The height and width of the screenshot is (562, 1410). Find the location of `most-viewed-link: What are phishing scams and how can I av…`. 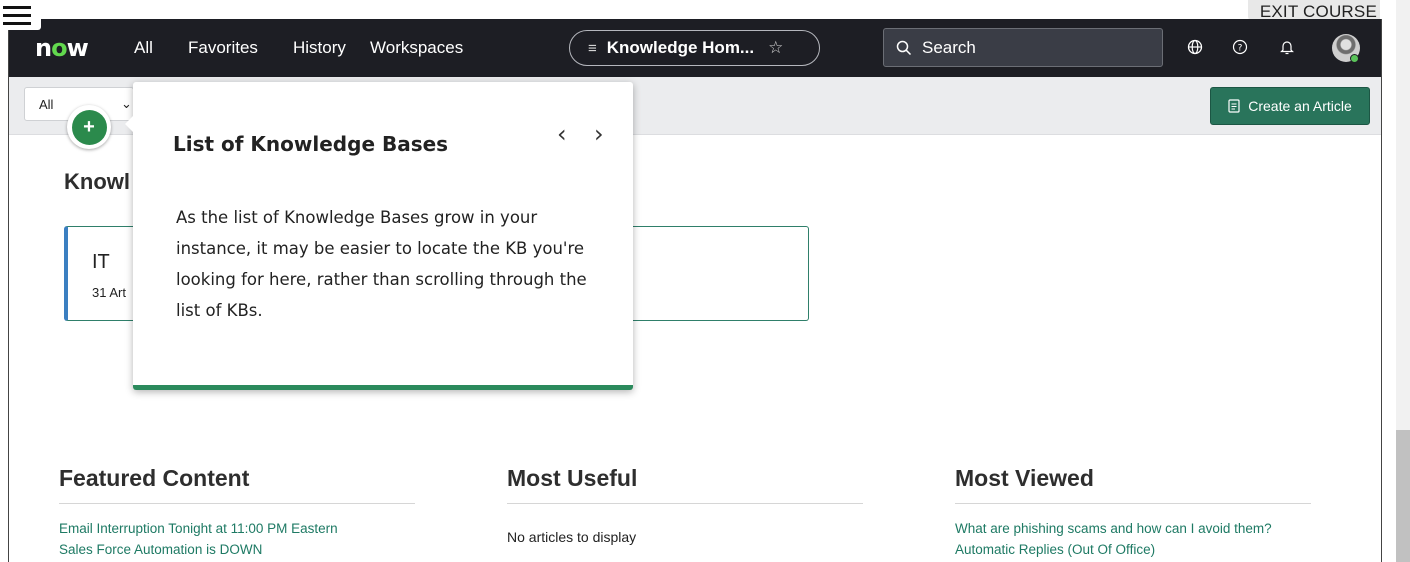

most-viewed-link: What are phishing scams and how can I av… is located at coordinates (1133, 528).